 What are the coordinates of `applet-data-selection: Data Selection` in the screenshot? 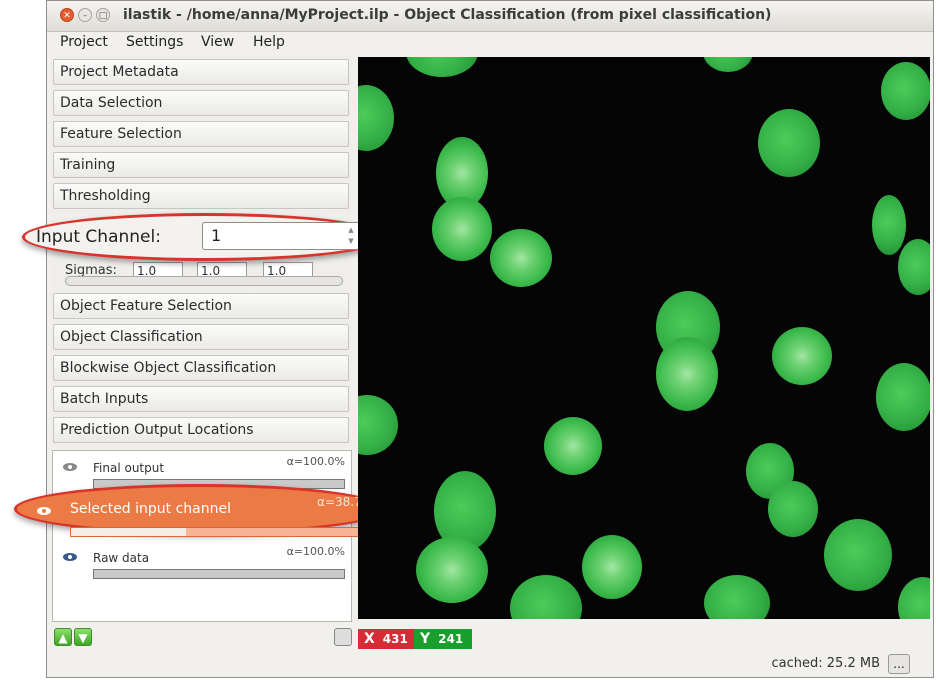 It's located at (201, 103).